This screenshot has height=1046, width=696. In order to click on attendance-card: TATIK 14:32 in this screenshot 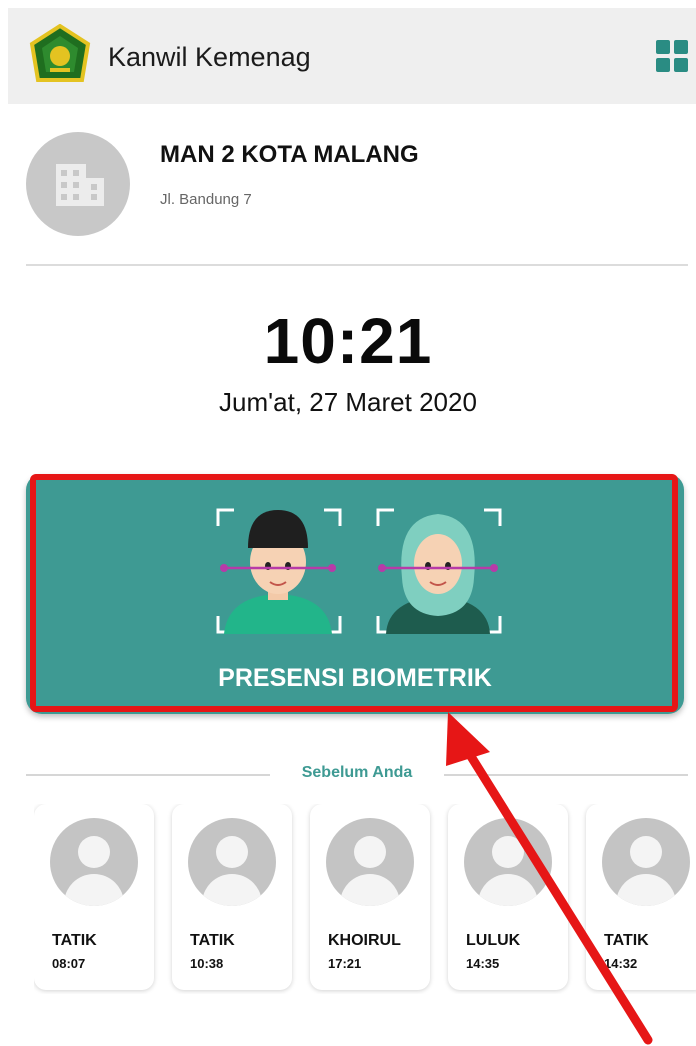, I will do `click(641, 897)`.